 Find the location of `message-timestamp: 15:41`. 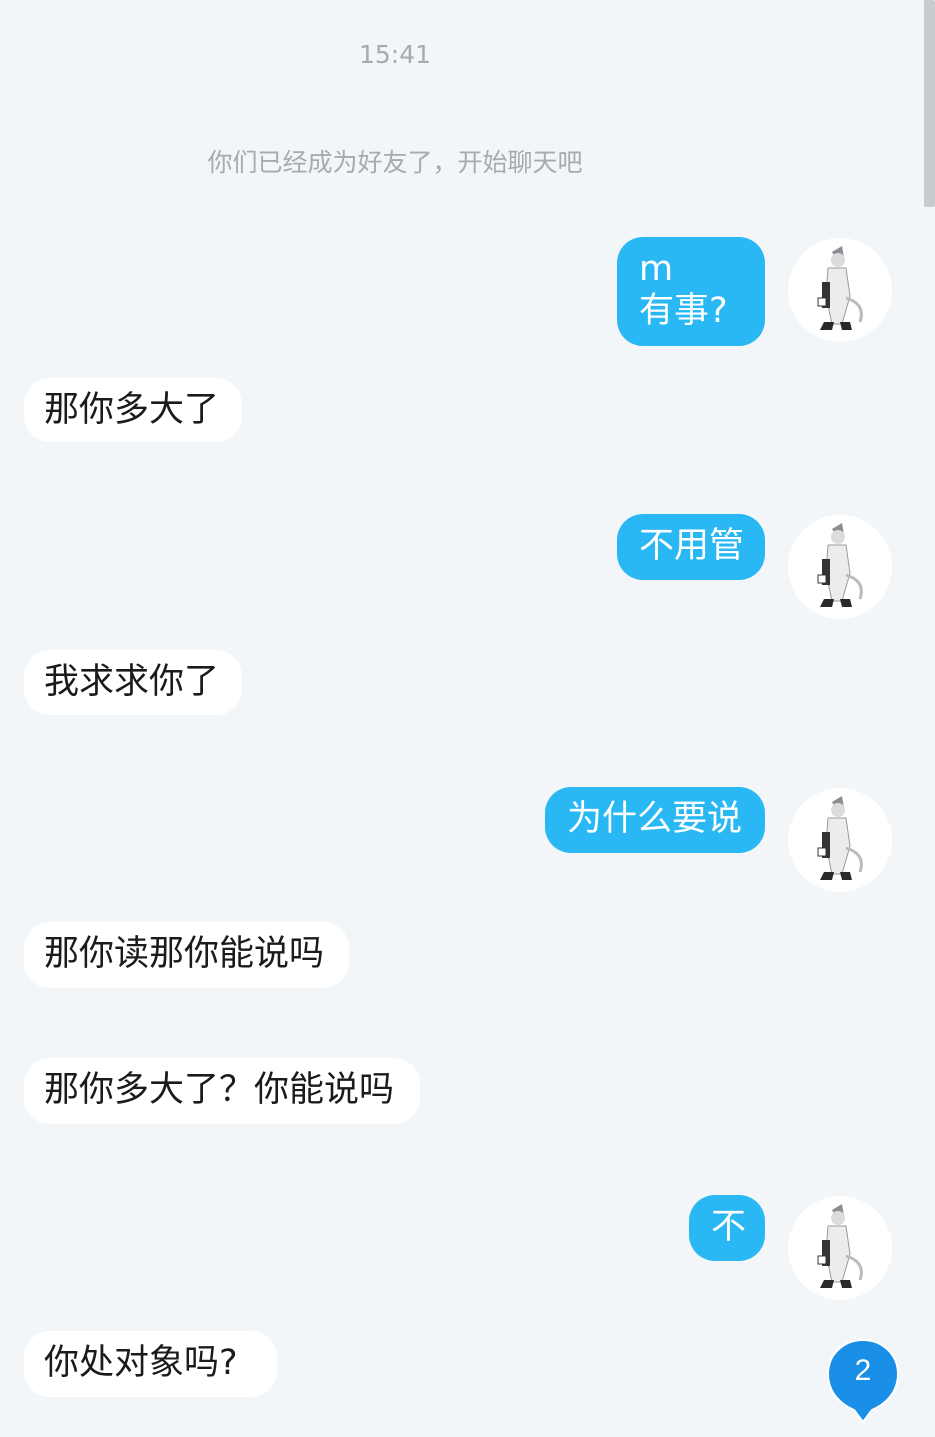

message-timestamp: 15:41 is located at coordinates (395, 54).